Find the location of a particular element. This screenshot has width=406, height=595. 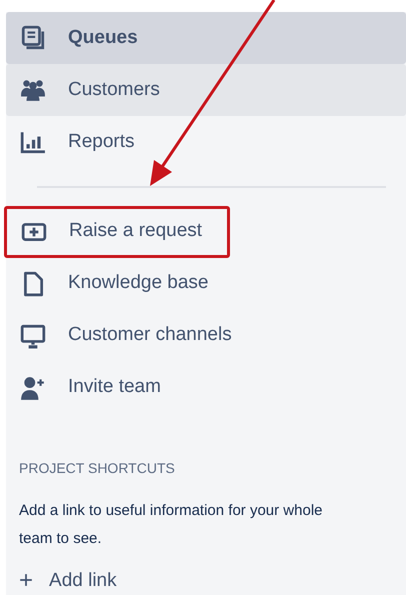

section-heading: PROJECT SHORTCUTS is located at coordinates (97, 468).